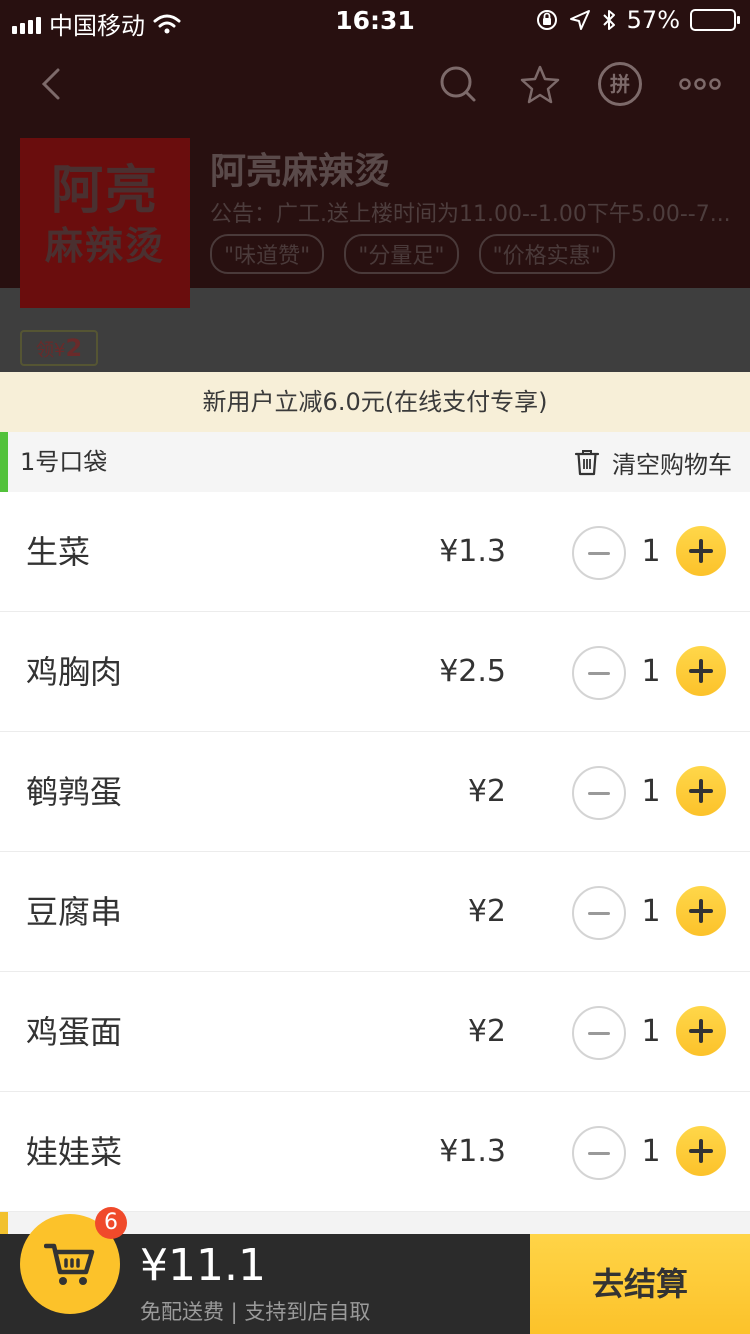  Describe the element at coordinates (51, 350) in the screenshot. I see `coupon-prefix: 领¥` at that location.